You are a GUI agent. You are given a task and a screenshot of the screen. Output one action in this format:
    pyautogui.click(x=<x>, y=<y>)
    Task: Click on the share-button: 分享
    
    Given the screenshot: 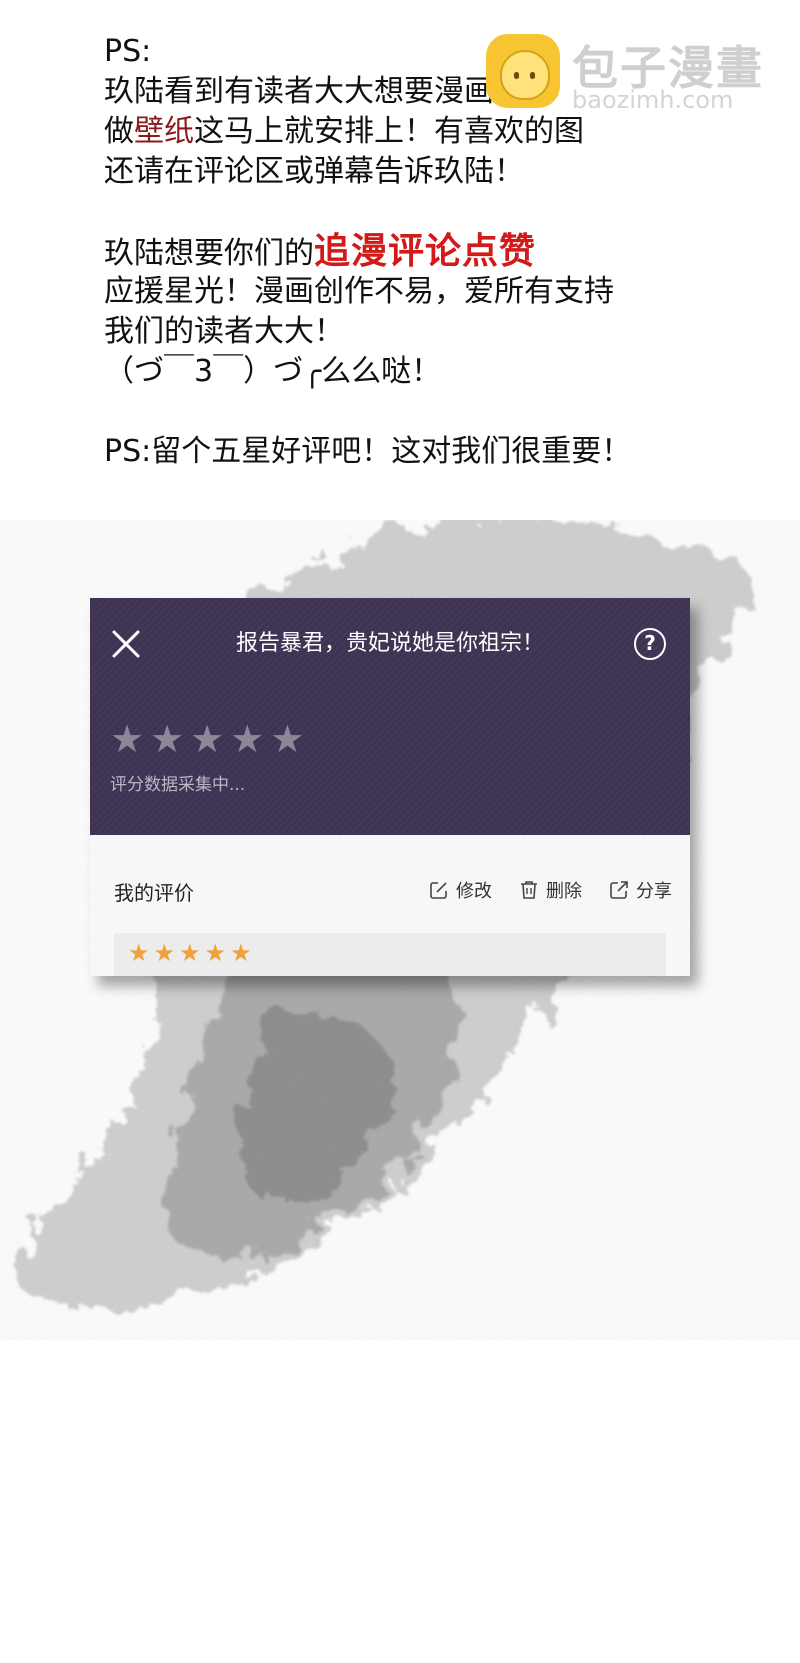 What is the action you would take?
    pyautogui.click(x=640, y=890)
    